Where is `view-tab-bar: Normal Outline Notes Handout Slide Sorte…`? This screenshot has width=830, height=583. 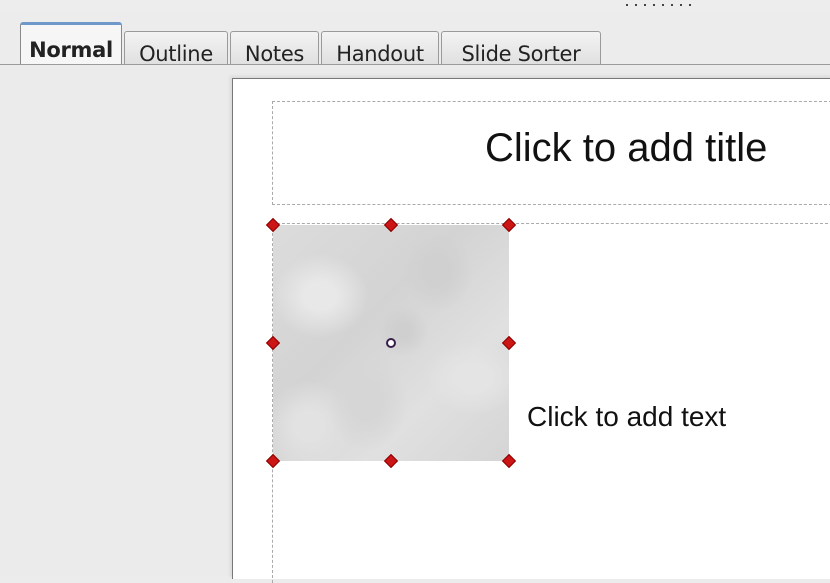 view-tab-bar: Normal Outline Notes Handout Slide Sorte… is located at coordinates (415, 44).